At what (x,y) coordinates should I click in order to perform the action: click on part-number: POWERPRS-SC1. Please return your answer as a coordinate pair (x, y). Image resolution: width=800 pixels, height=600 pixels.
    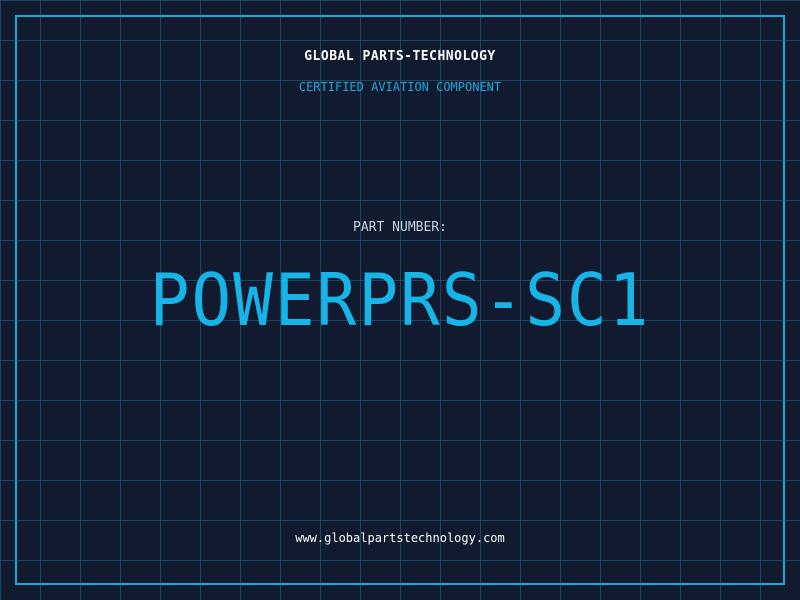
    Looking at the image, I should click on (400, 300).